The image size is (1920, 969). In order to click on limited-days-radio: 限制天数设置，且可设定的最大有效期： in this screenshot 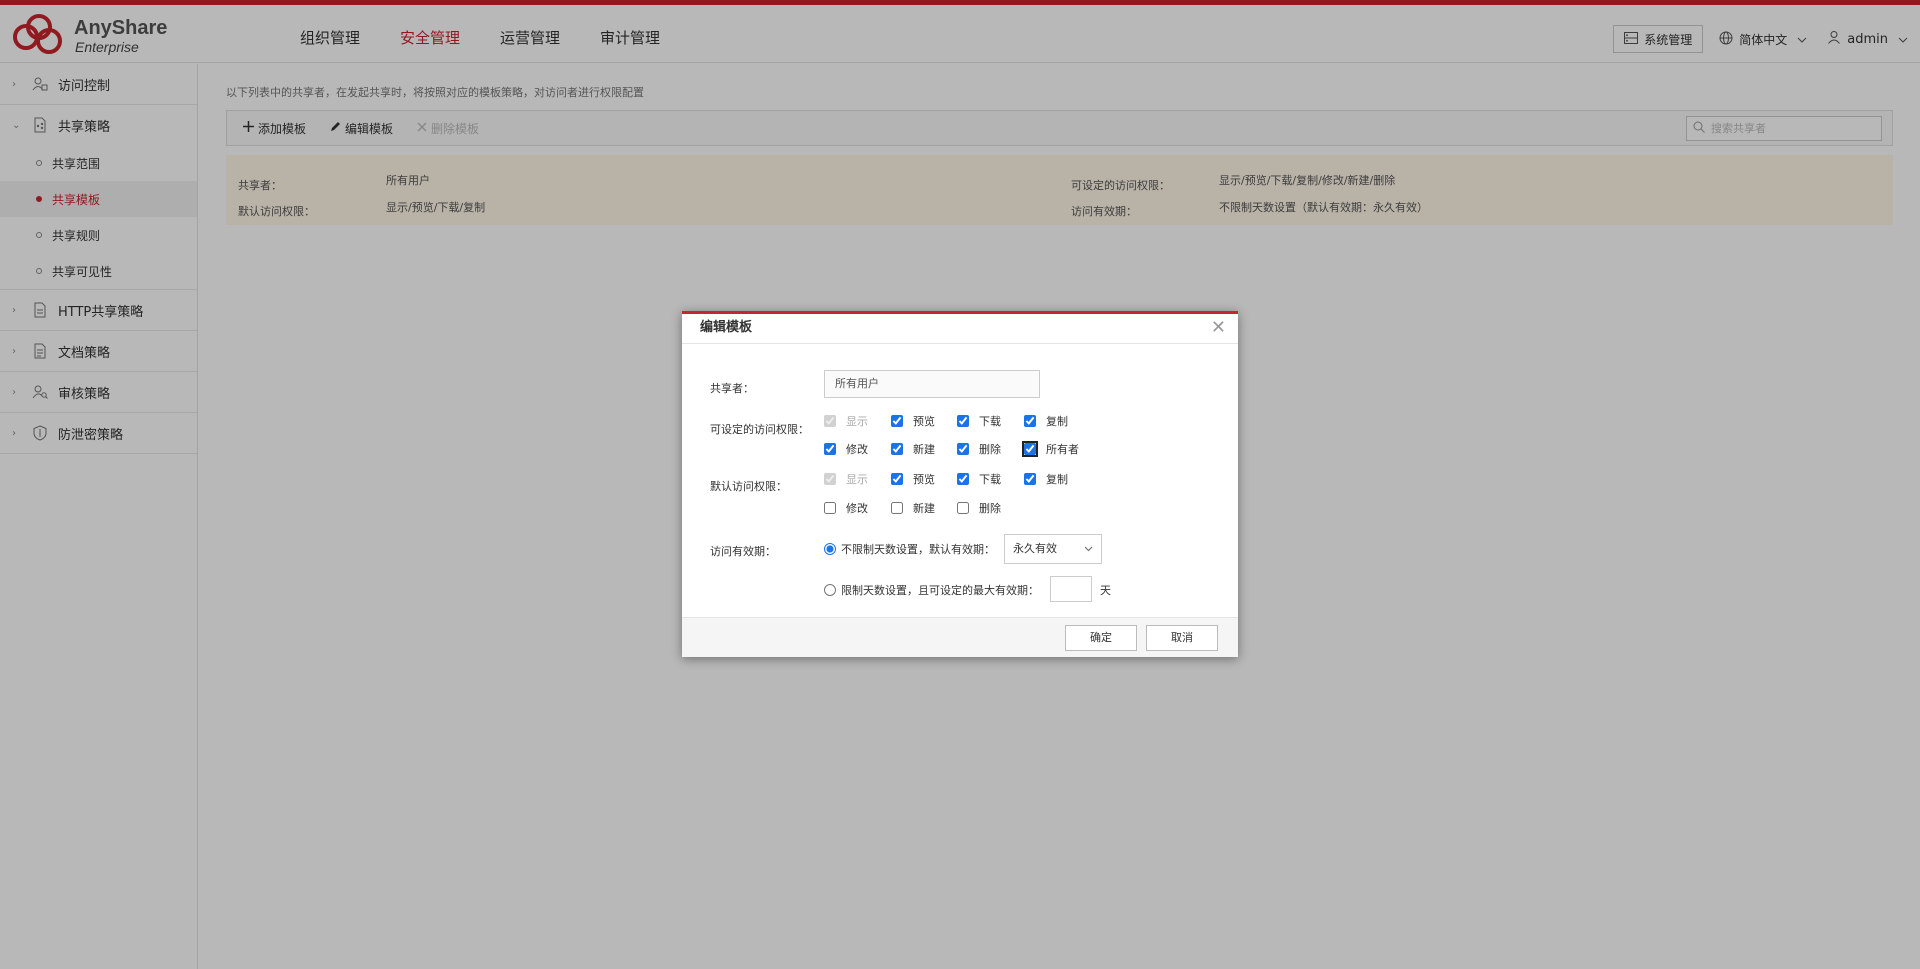, I will do `click(931, 590)`.